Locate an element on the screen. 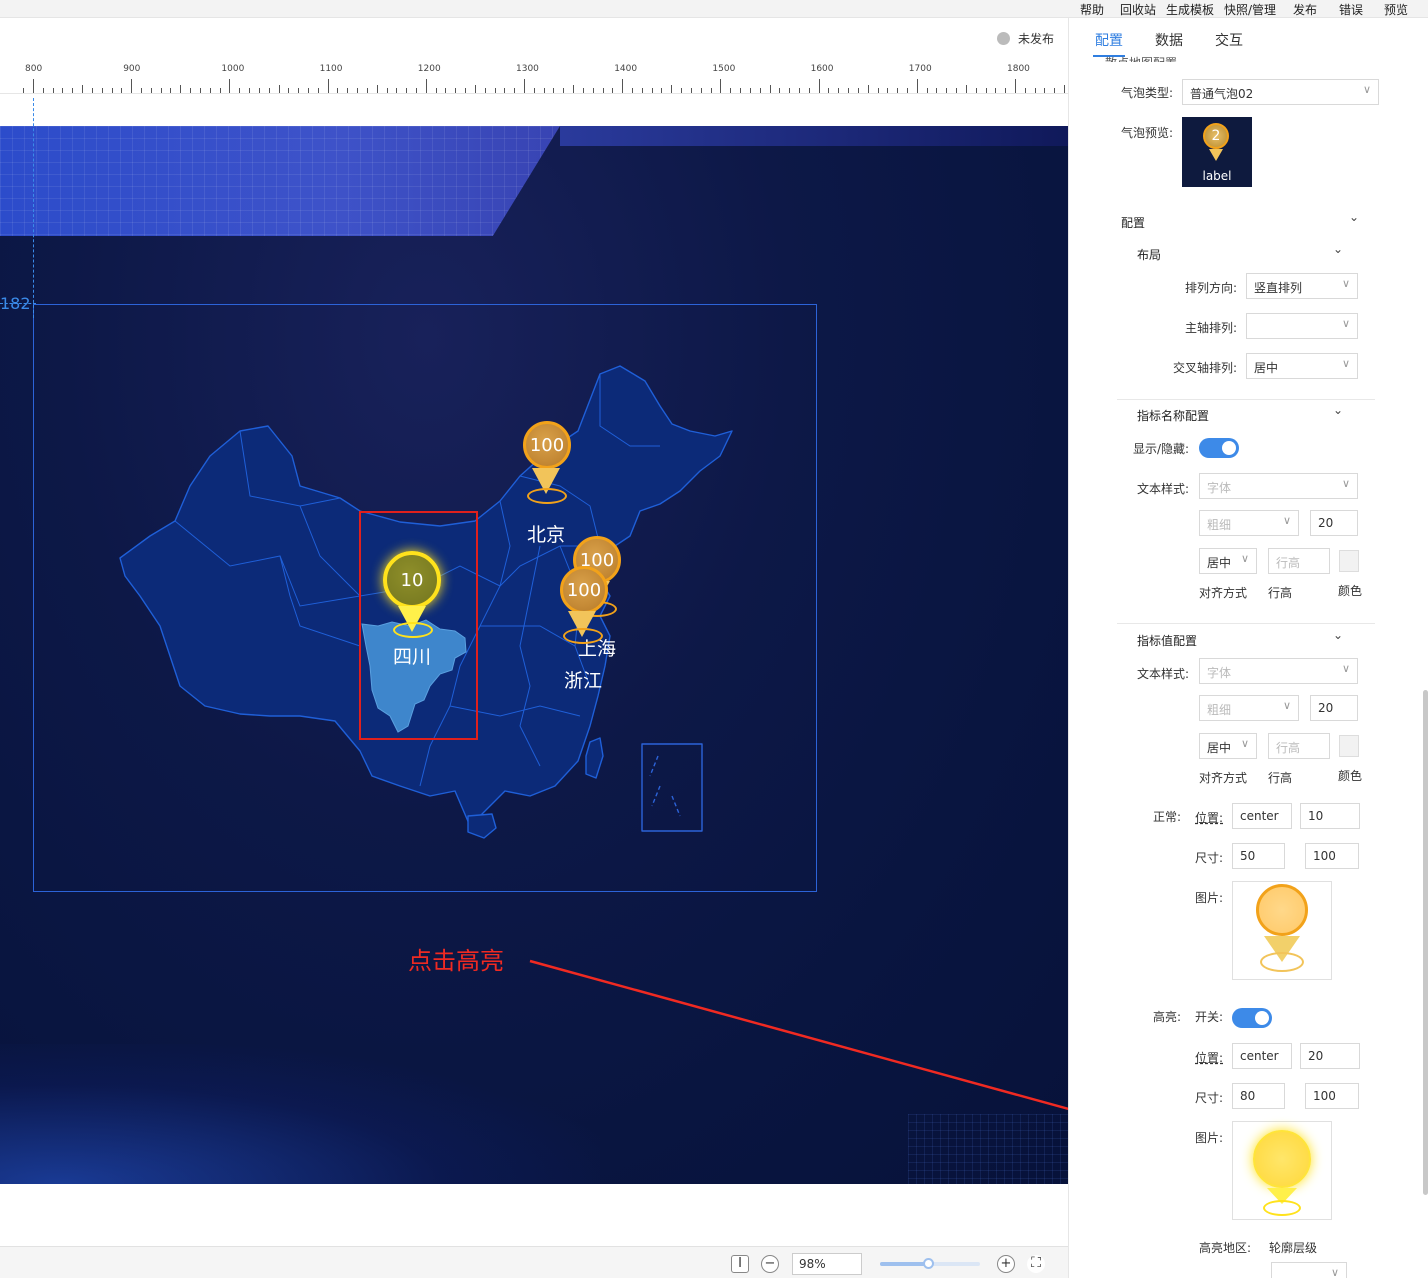 This screenshot has width=1428, height=1278. zoom-slider is located at coordinates (930, 1263).